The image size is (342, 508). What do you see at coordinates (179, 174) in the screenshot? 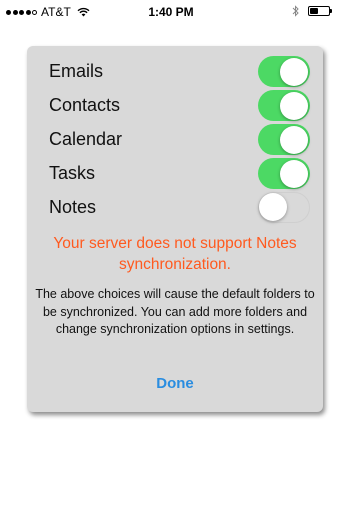
I see `toggle-row-tasks: Tasks` at bounding box center [179, 174].